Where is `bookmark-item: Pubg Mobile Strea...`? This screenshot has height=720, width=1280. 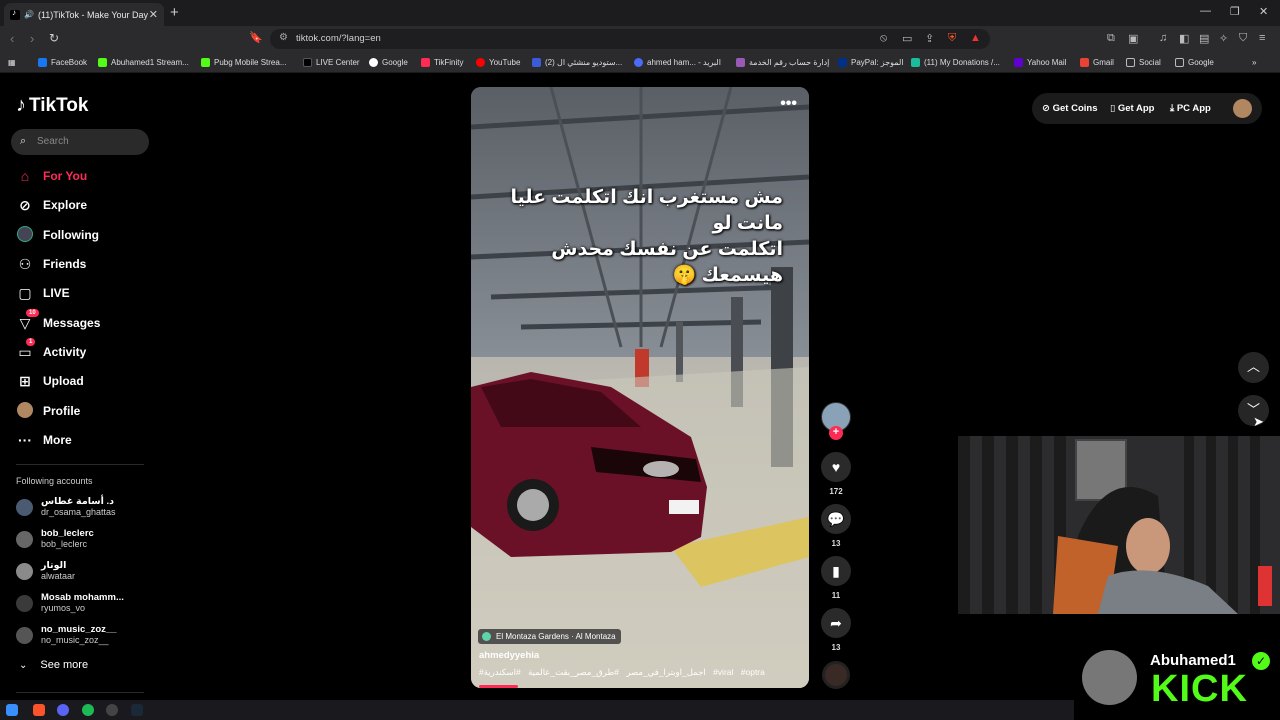
bookmark-item: Pubg Mobile Strea... is located at coordinates (243, 62).